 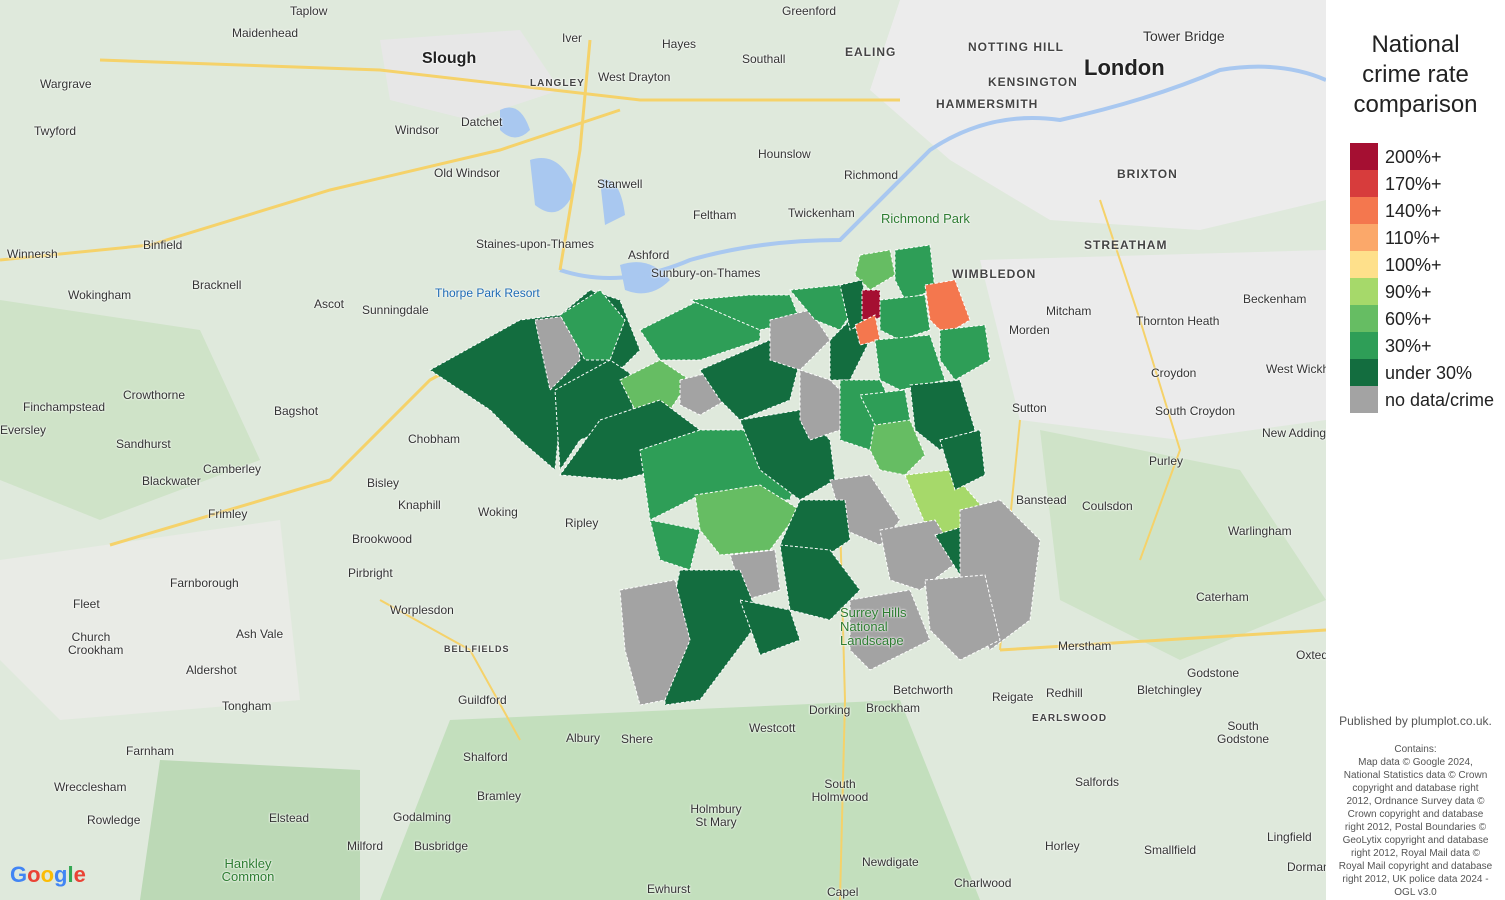 What do you see at coordinates (572, 38) in the screenshot?
I see `place-label: Iver` at bounding box center [572, 38].